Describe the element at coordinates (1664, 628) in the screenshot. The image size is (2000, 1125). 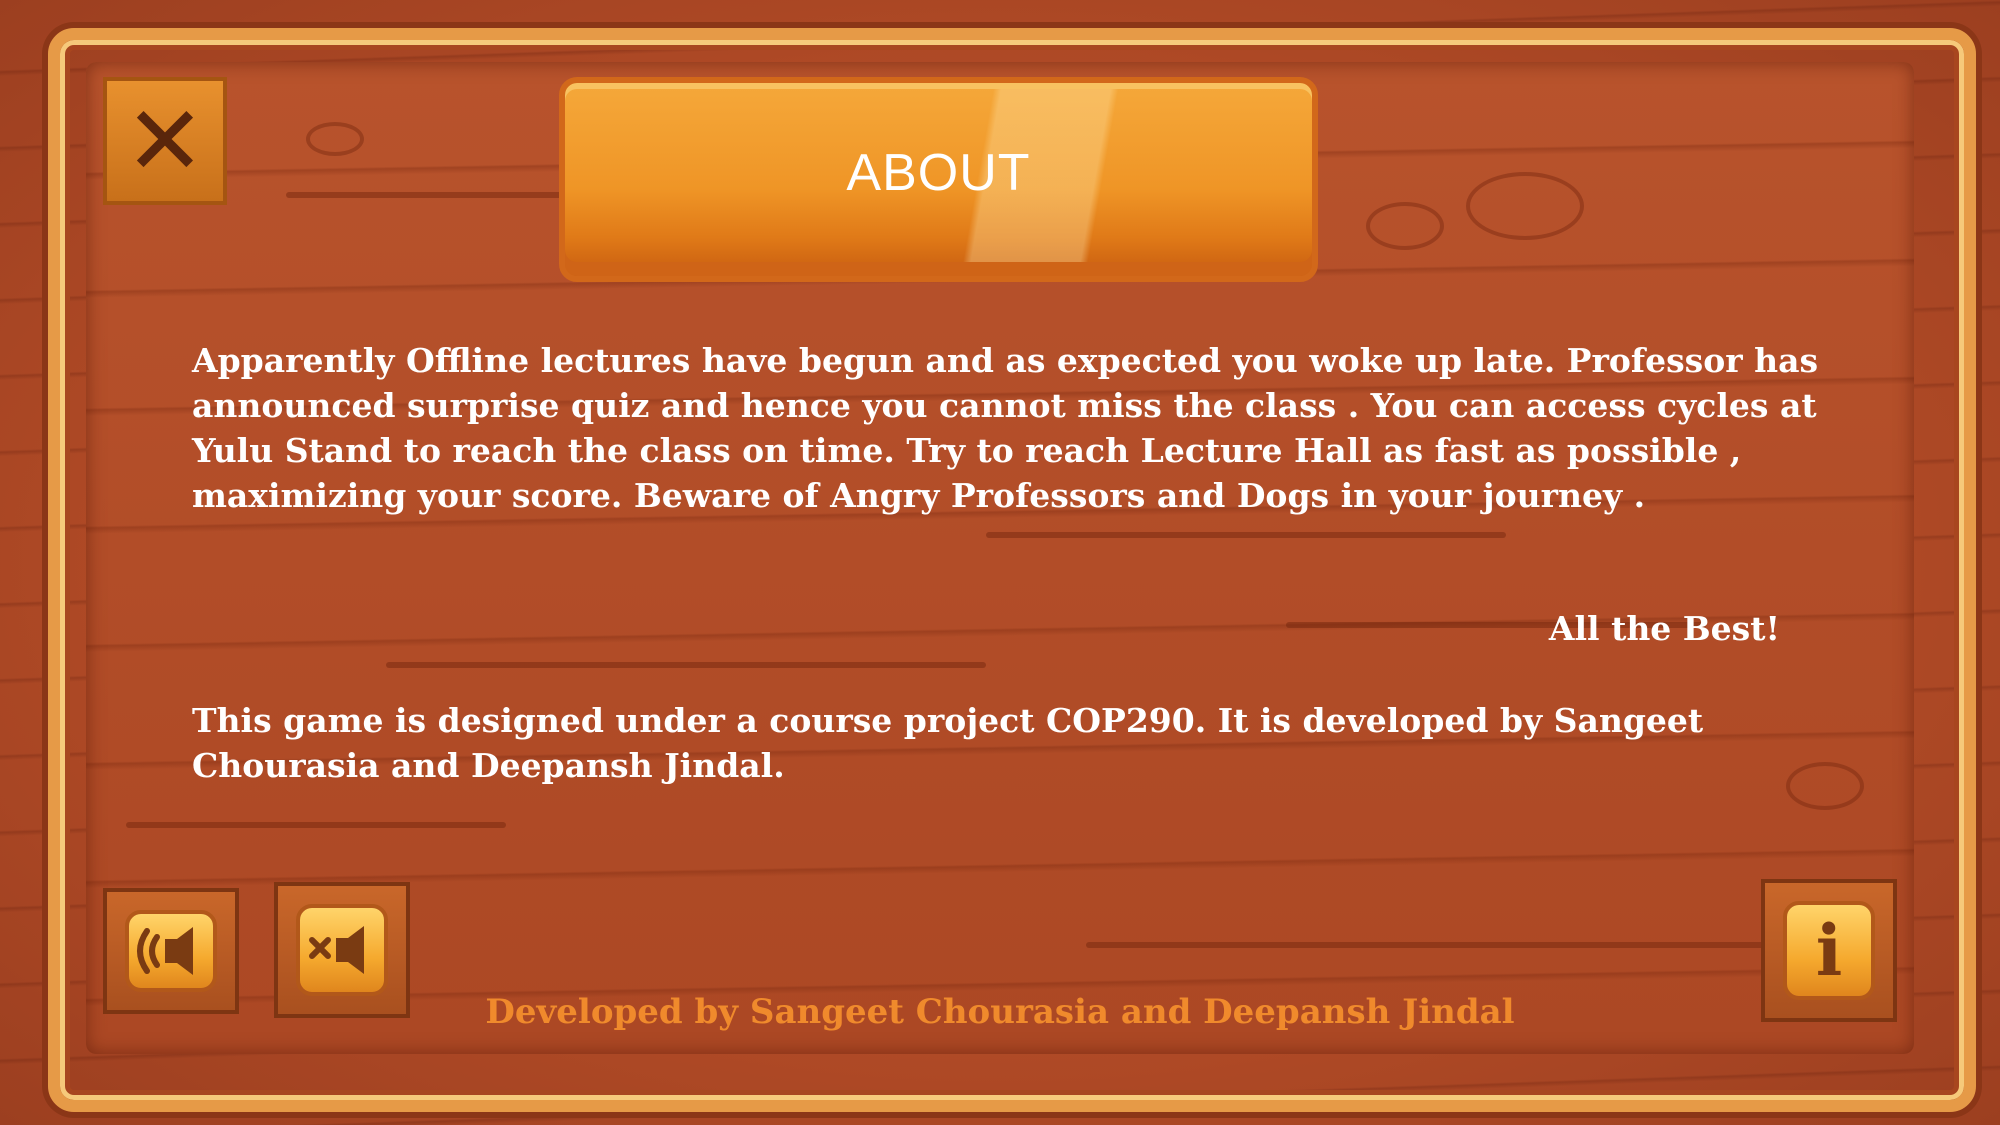
I see `best-wishes-text: All the Best!` at that location.